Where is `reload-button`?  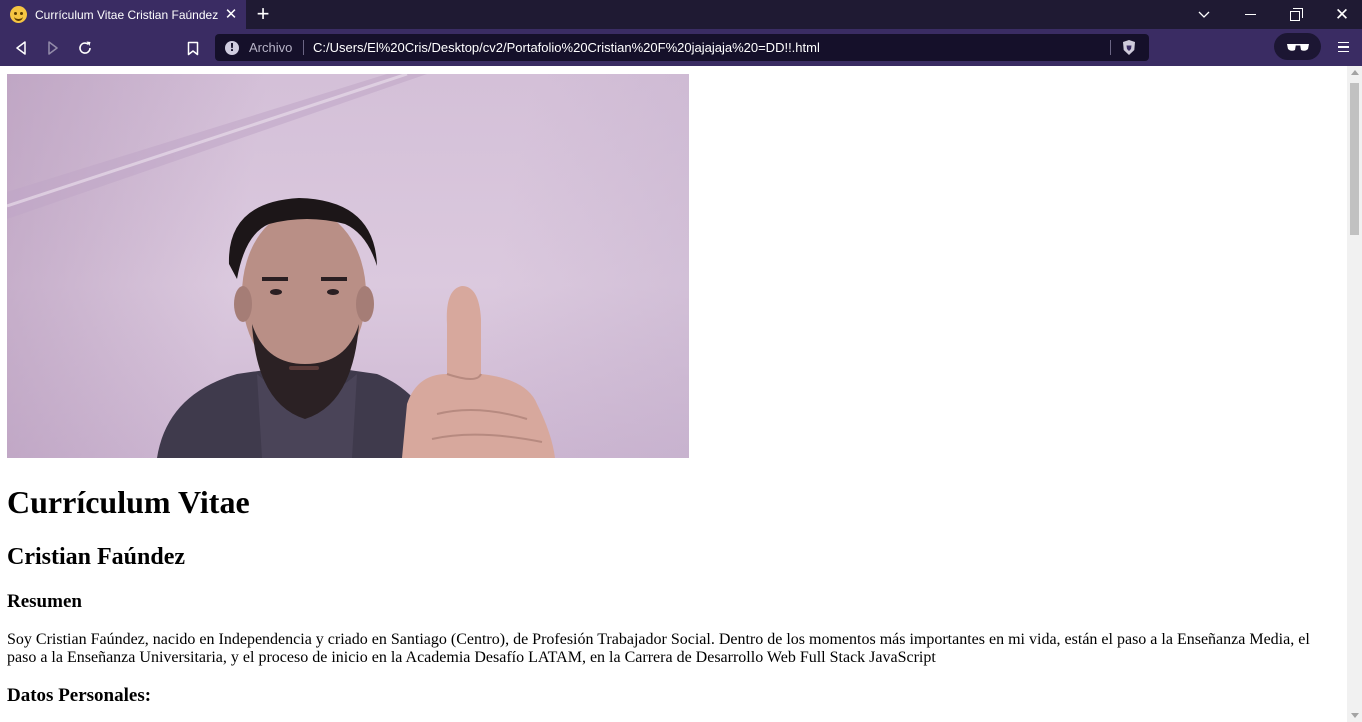
reload-button is located at coordinates (85, 48).